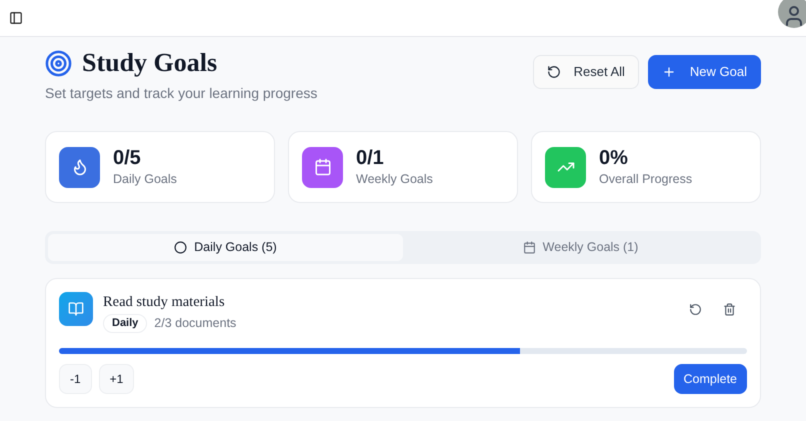 This screenshot has height=421, width=806. I want to click on trash-icon, so click(729, 309).